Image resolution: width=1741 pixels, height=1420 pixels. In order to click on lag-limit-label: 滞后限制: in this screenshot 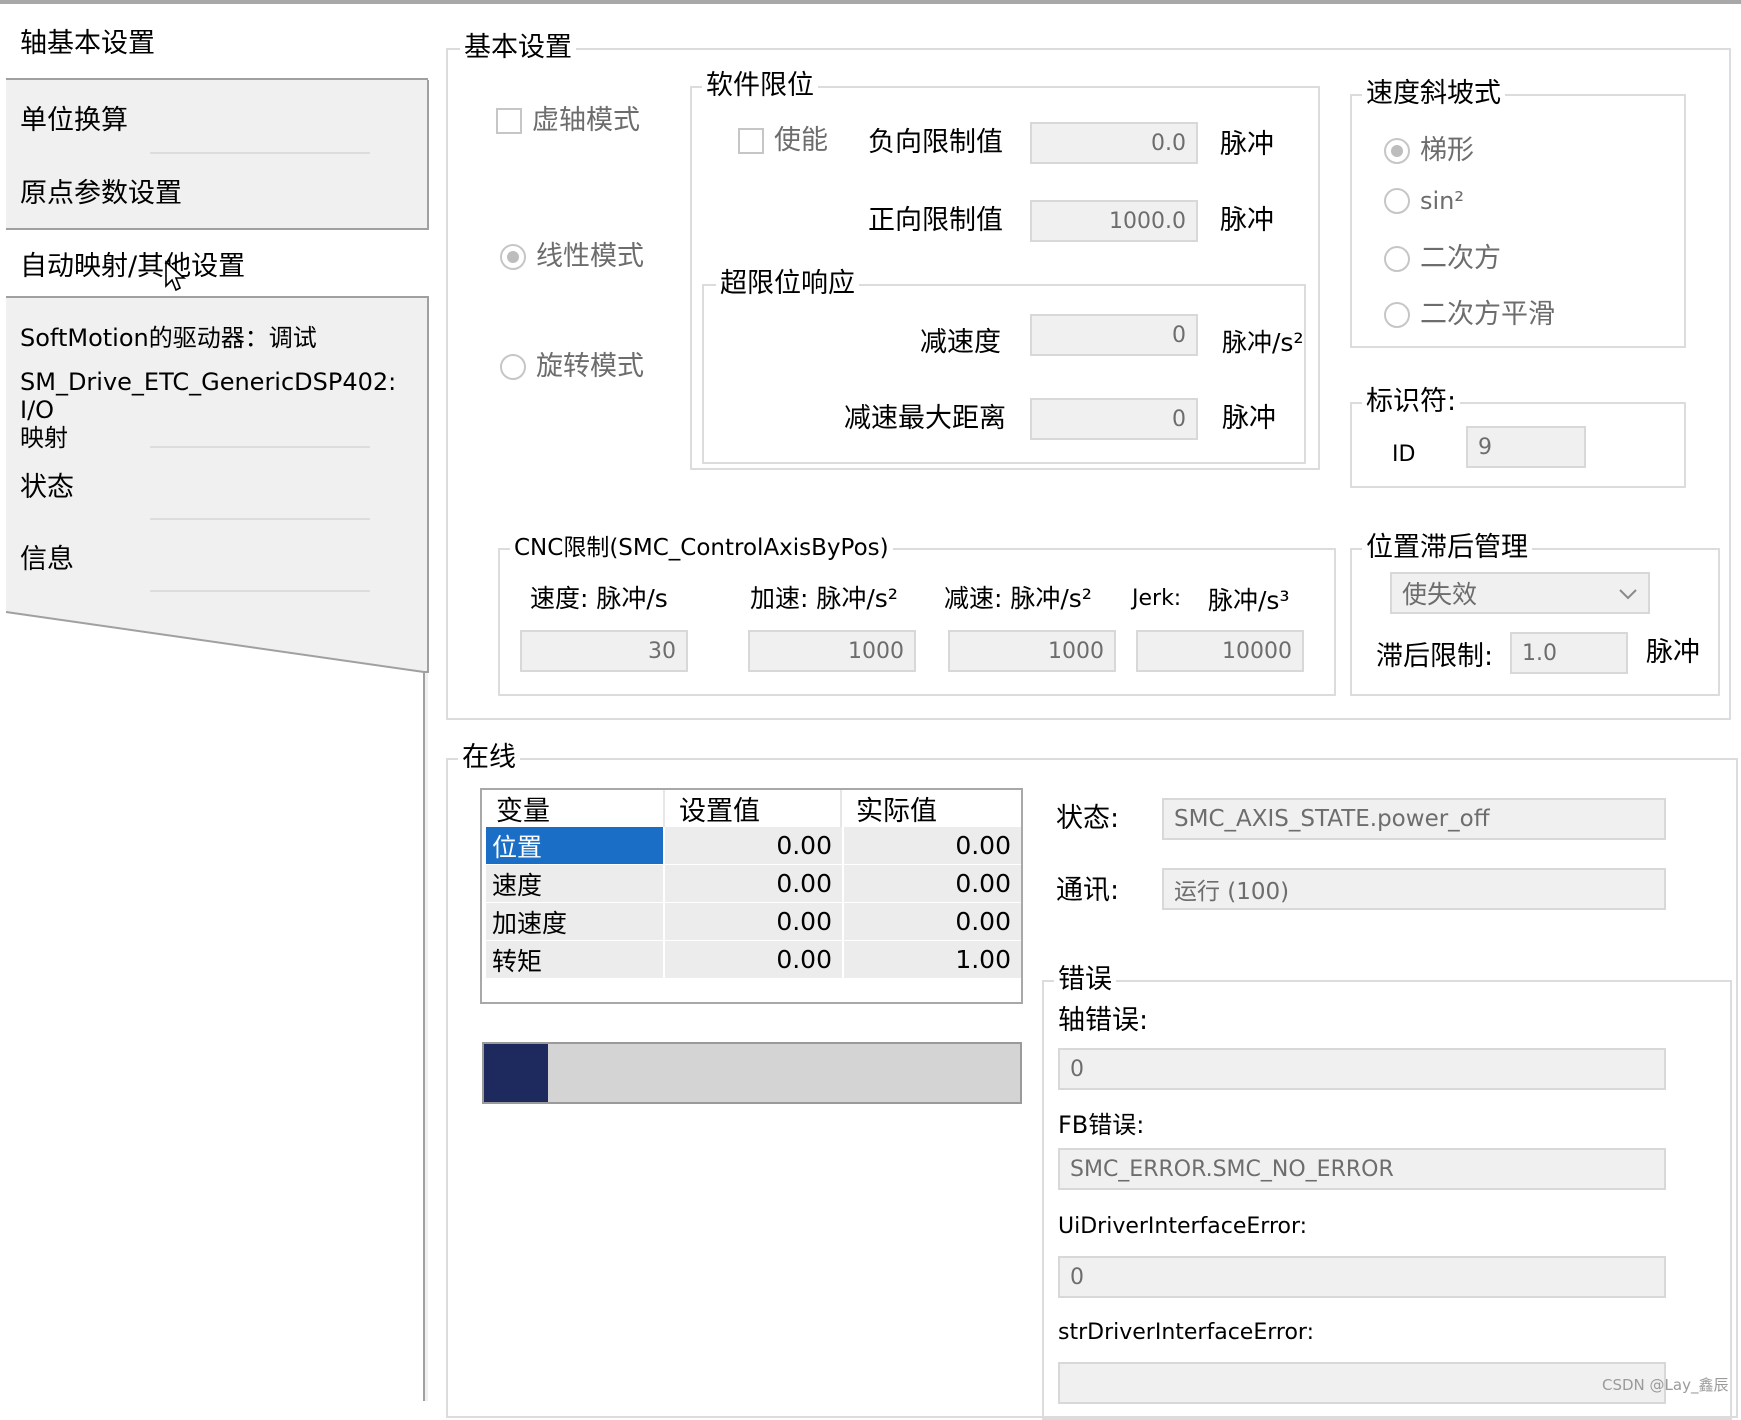, I will do `click(1435, 656)`.